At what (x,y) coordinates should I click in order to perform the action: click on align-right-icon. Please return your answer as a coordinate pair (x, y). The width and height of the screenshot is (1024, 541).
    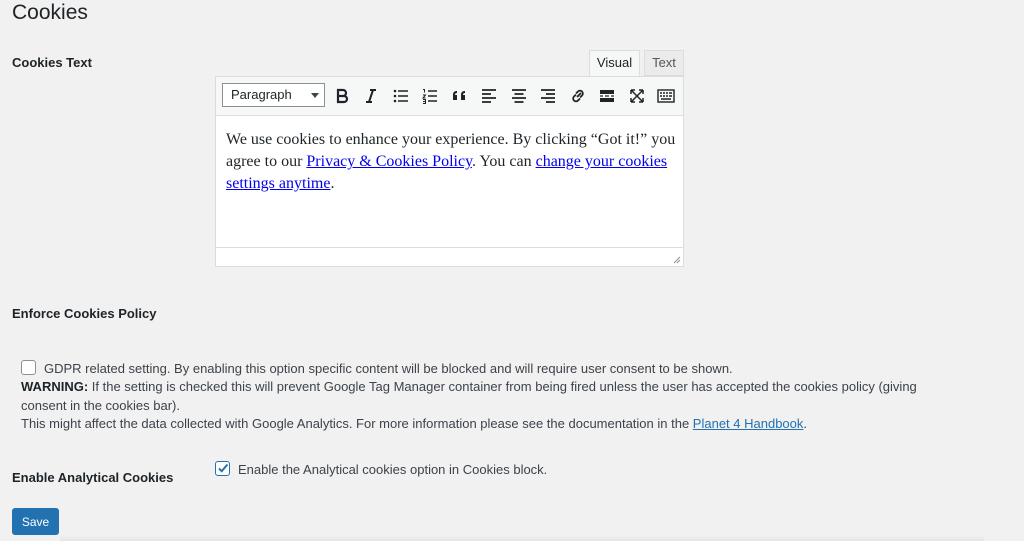
    Looking at the image, I should click on (548, 96).